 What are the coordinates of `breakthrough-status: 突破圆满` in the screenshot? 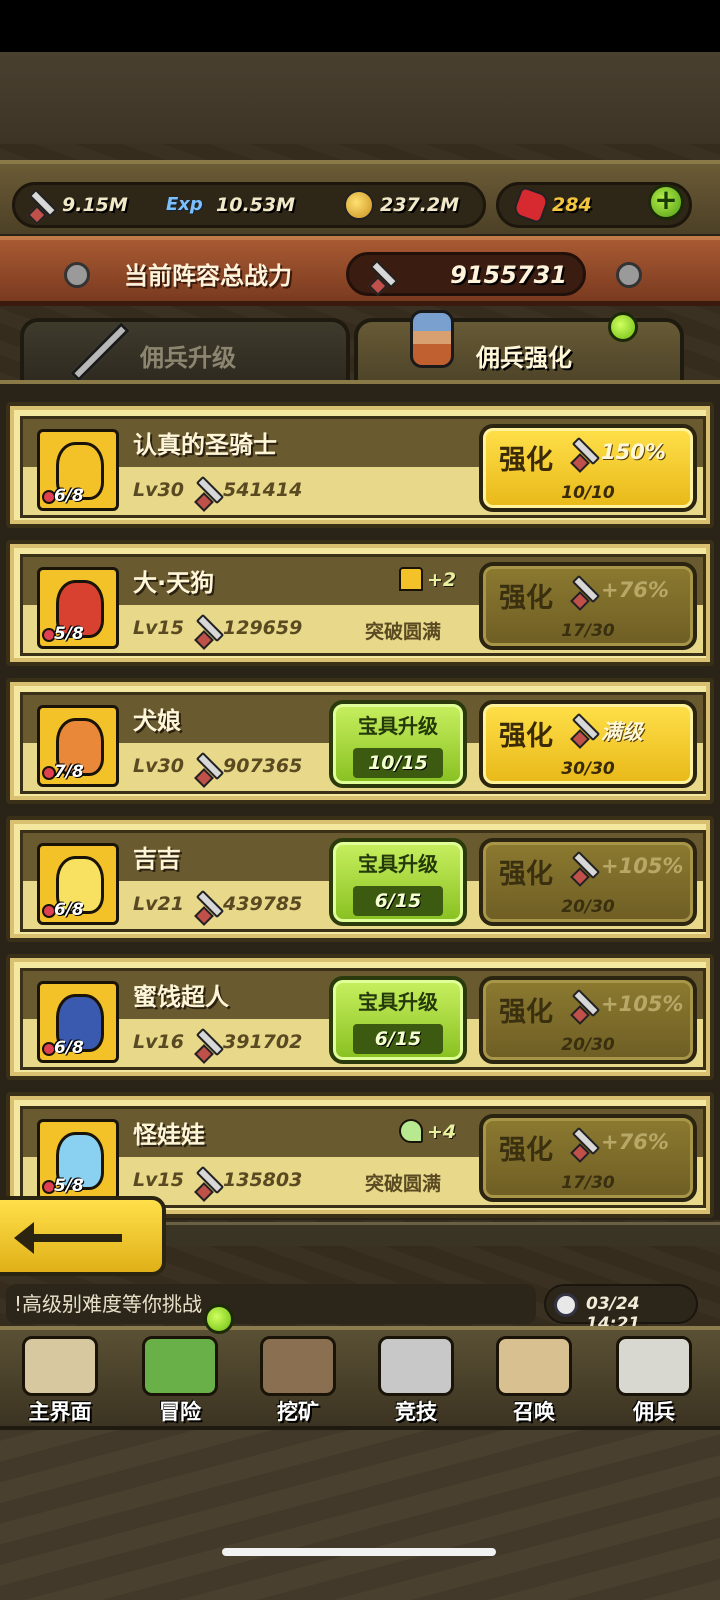 It's located at (403, 1184).